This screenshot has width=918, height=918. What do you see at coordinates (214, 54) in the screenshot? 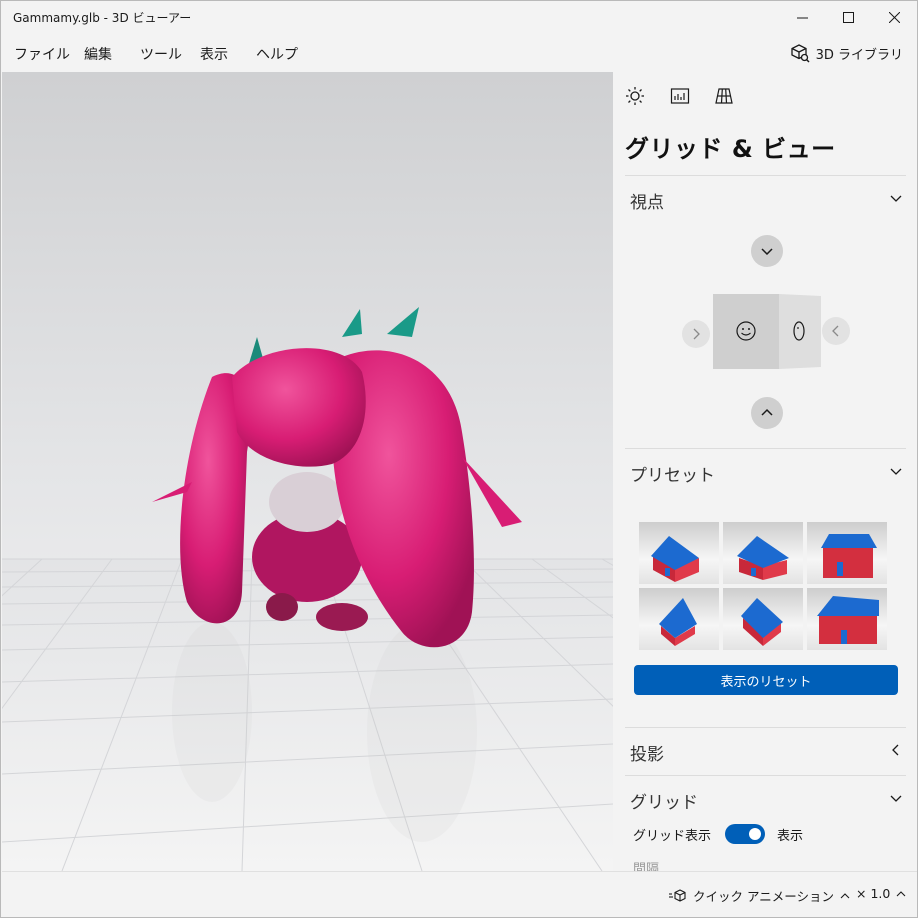
I see `menu-view: 表示` at bounding box center [214, 54].